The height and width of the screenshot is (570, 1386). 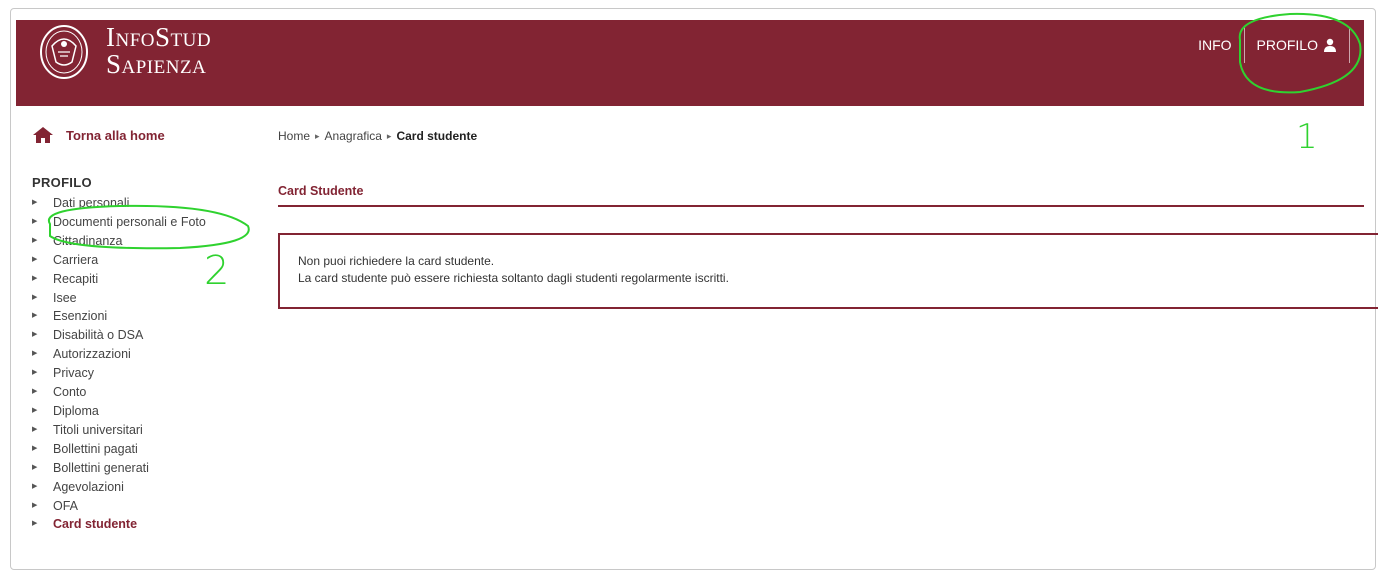 I want to click on sidebar-item-label: Titoli universitari, so click(x=98, y=429).